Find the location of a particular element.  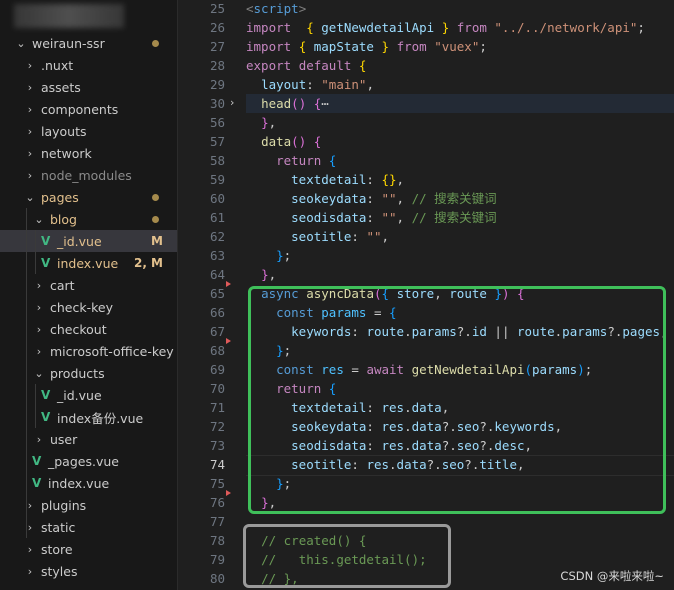

tree-item-label: plugins is located at coordinates (64, 505).